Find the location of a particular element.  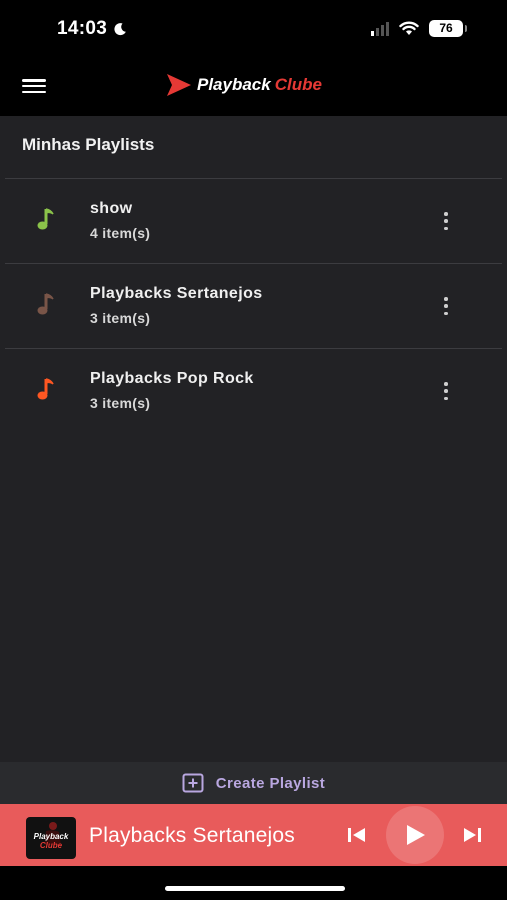

cellular-signal-icon is located at coordinates (380, 28).